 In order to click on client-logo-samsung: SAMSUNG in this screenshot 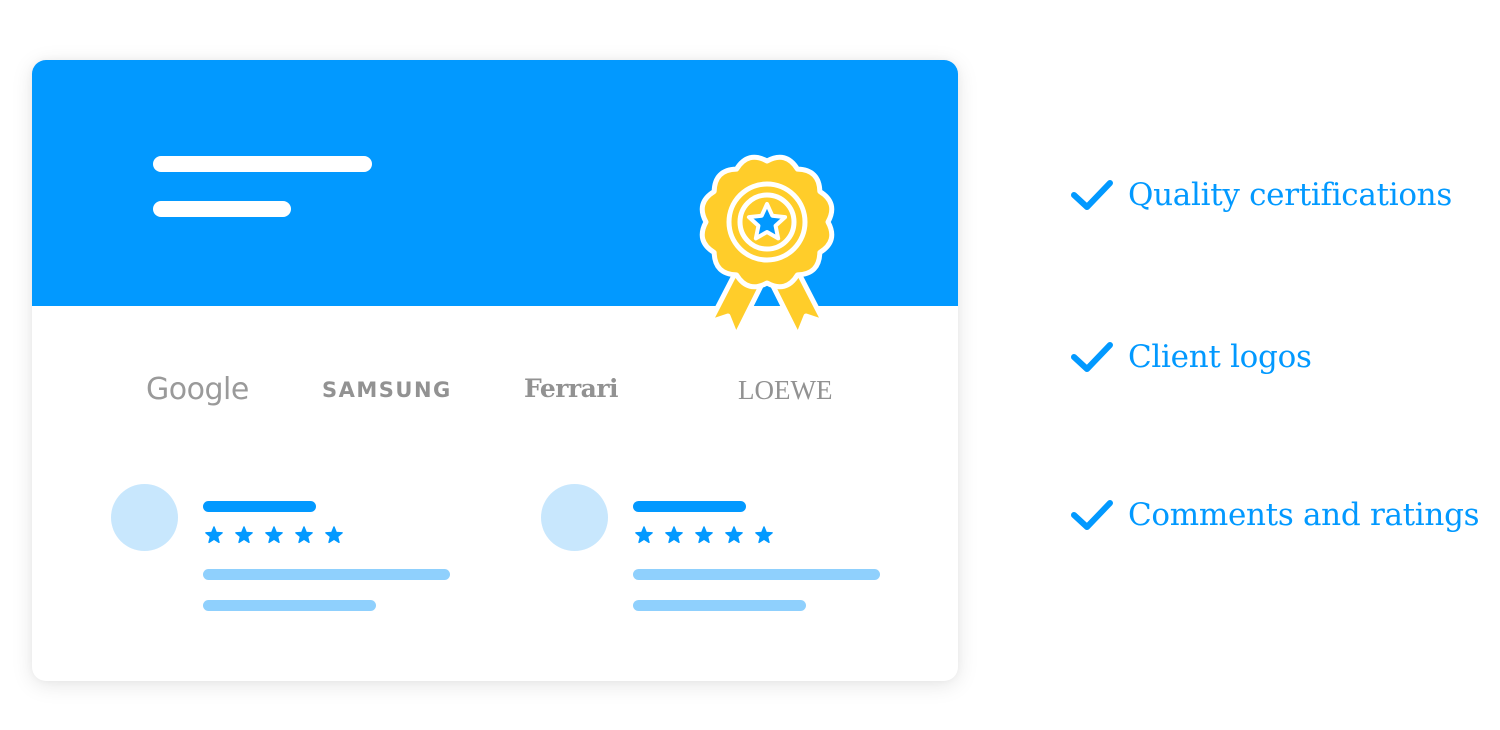, I will do `click(387, 390)`.